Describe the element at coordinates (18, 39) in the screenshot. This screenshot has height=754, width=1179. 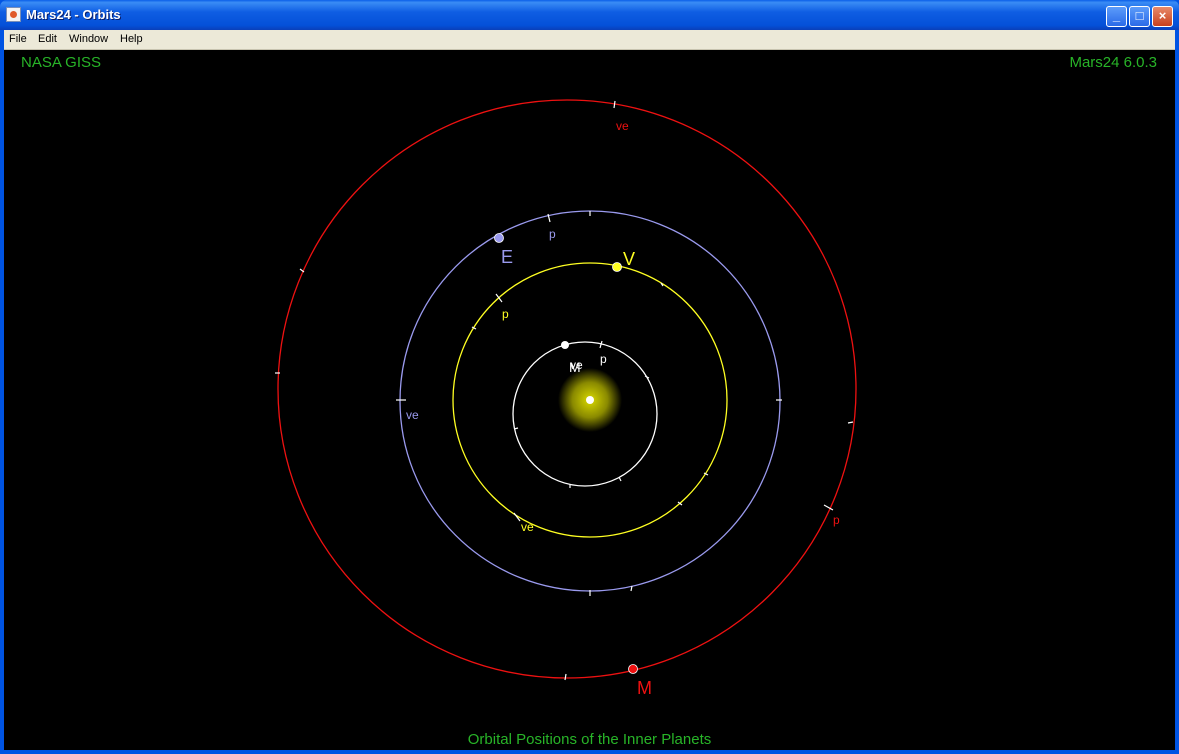
I see `menu-file: File` at that location.